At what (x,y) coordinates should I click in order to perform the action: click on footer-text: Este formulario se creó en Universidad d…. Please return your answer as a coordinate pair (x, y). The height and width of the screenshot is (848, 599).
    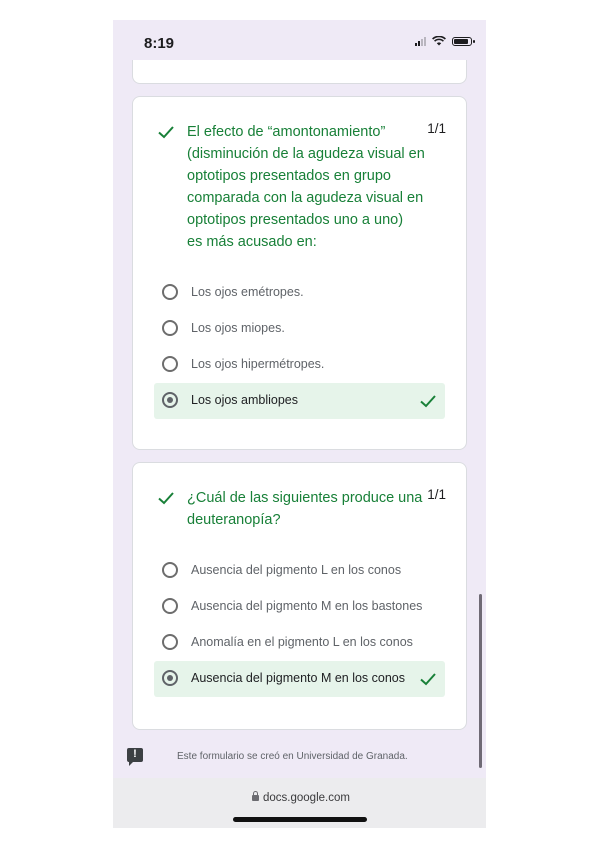
    Looking at the image, I should click on (292, 756).